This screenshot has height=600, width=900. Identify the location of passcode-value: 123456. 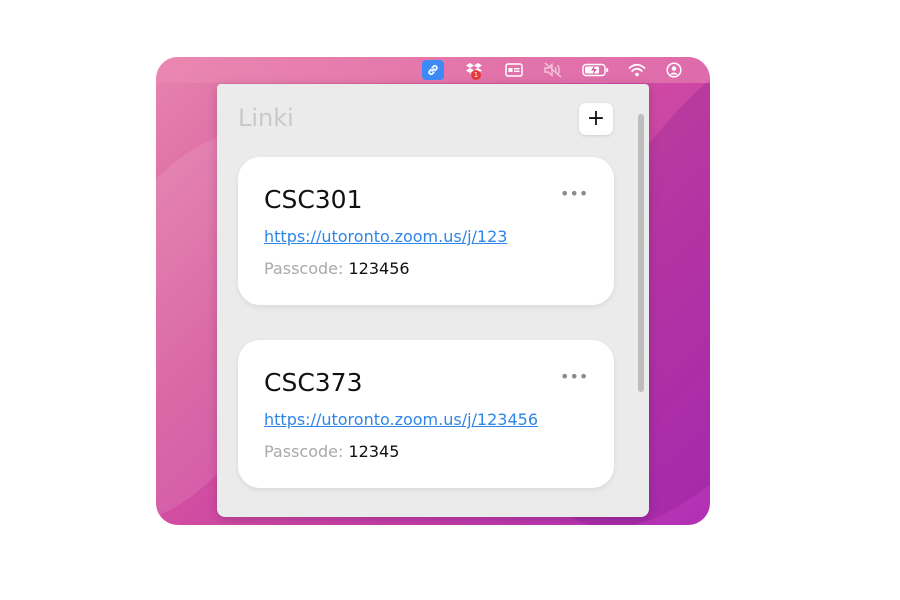
(379, 268).